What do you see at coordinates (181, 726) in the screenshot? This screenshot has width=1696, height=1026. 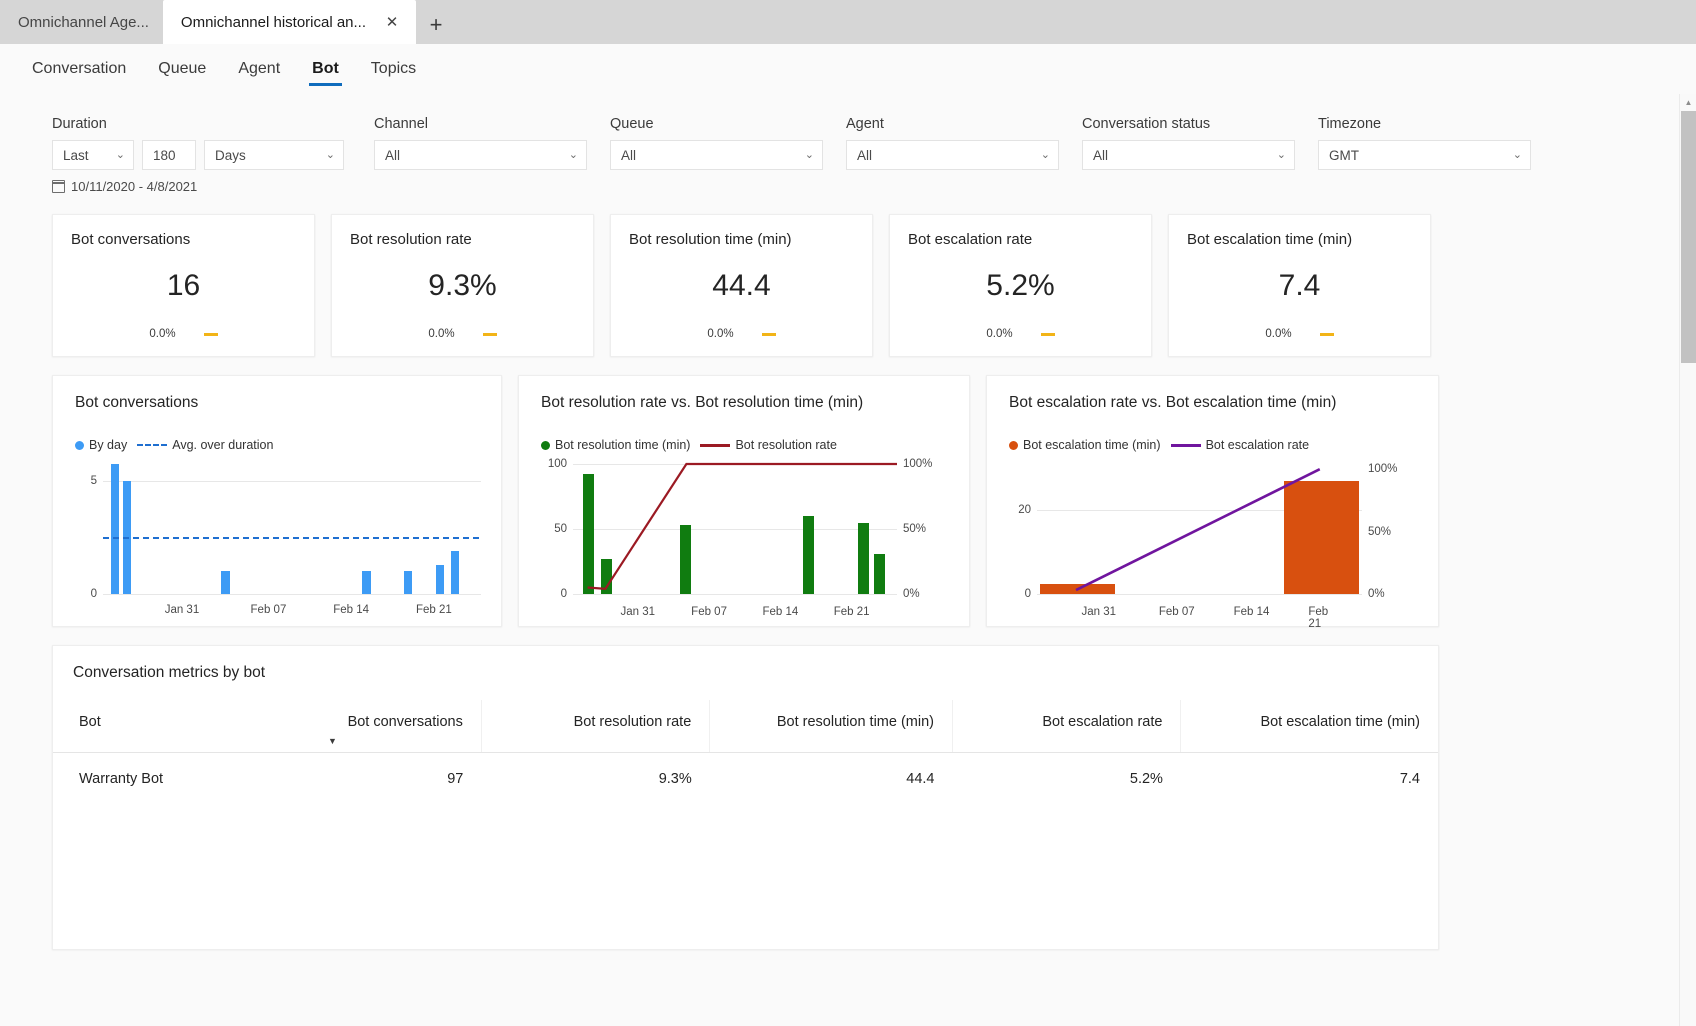 I see `column-header-bot: Bot` at bounding box center [181, 726].